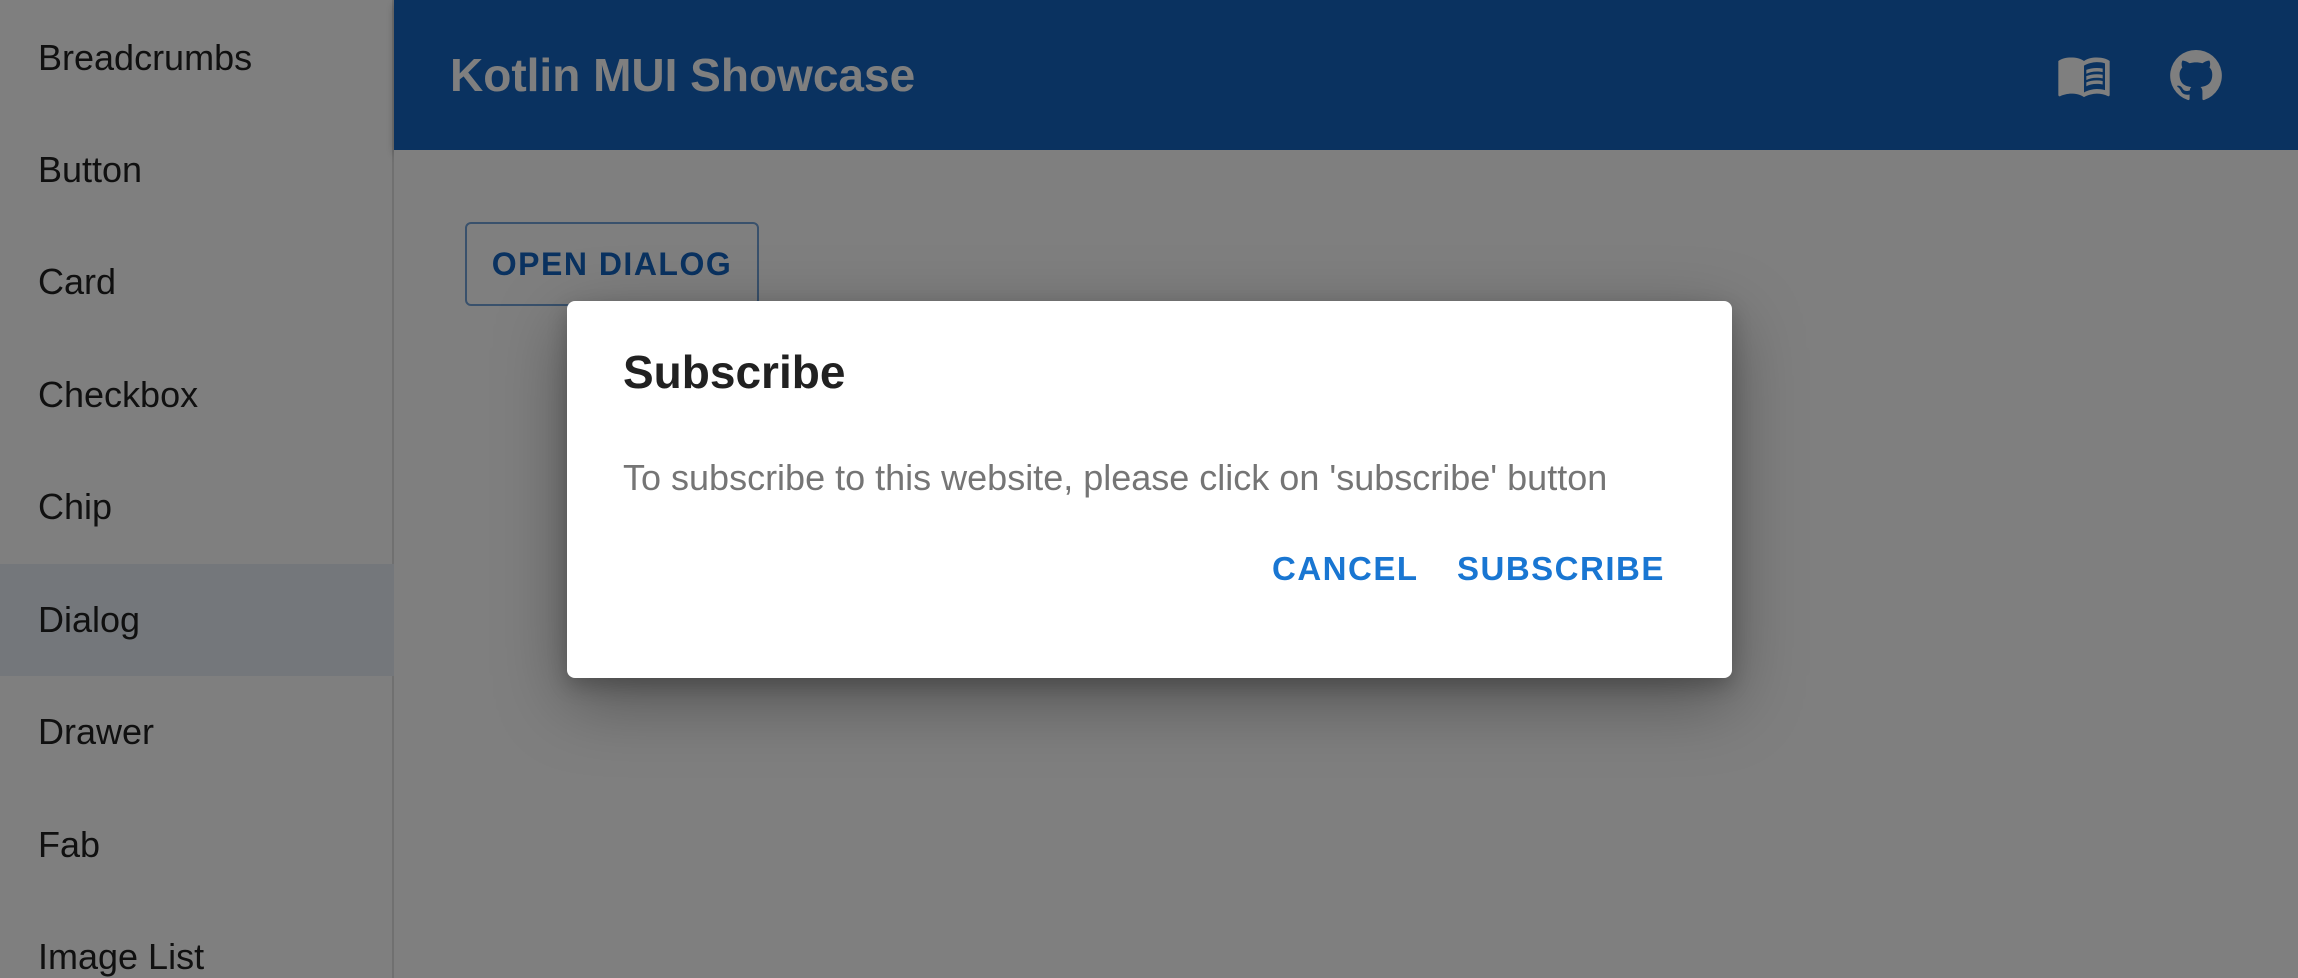 The height and width of the screenshot is (978, 2298). Describe the element at coordinates (1345, 569) in the screenshot. I see `cancel-button: CANCEL` at that location.